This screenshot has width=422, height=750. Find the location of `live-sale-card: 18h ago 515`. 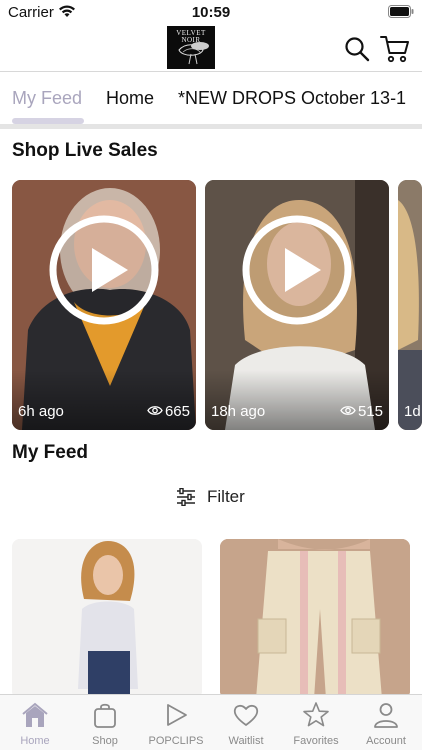

live-sale-card: 18h ago 515 is located at coordinates (297, 305).